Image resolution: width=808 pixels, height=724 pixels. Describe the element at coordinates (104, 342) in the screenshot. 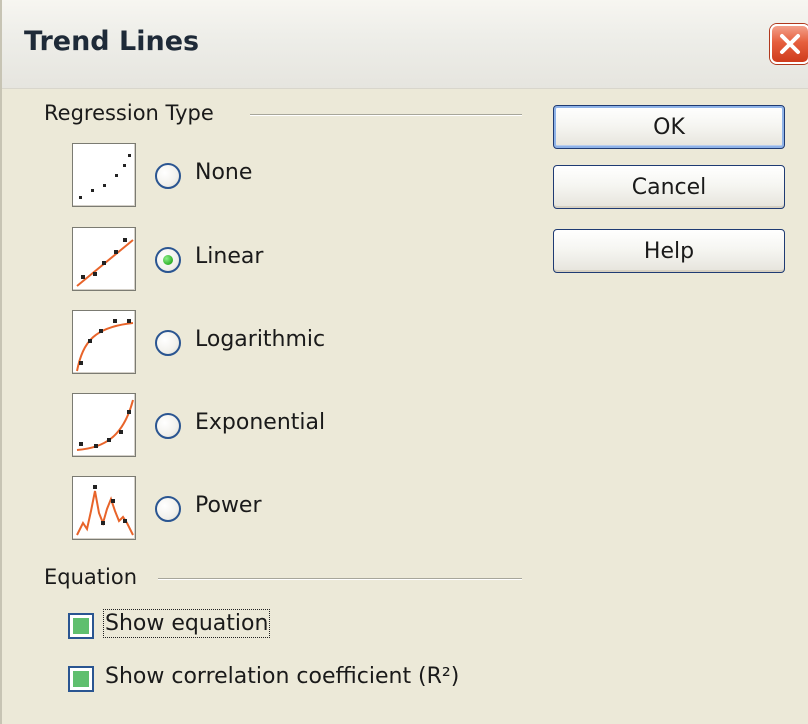

I see `regression-logarithmic-icon` at that location.